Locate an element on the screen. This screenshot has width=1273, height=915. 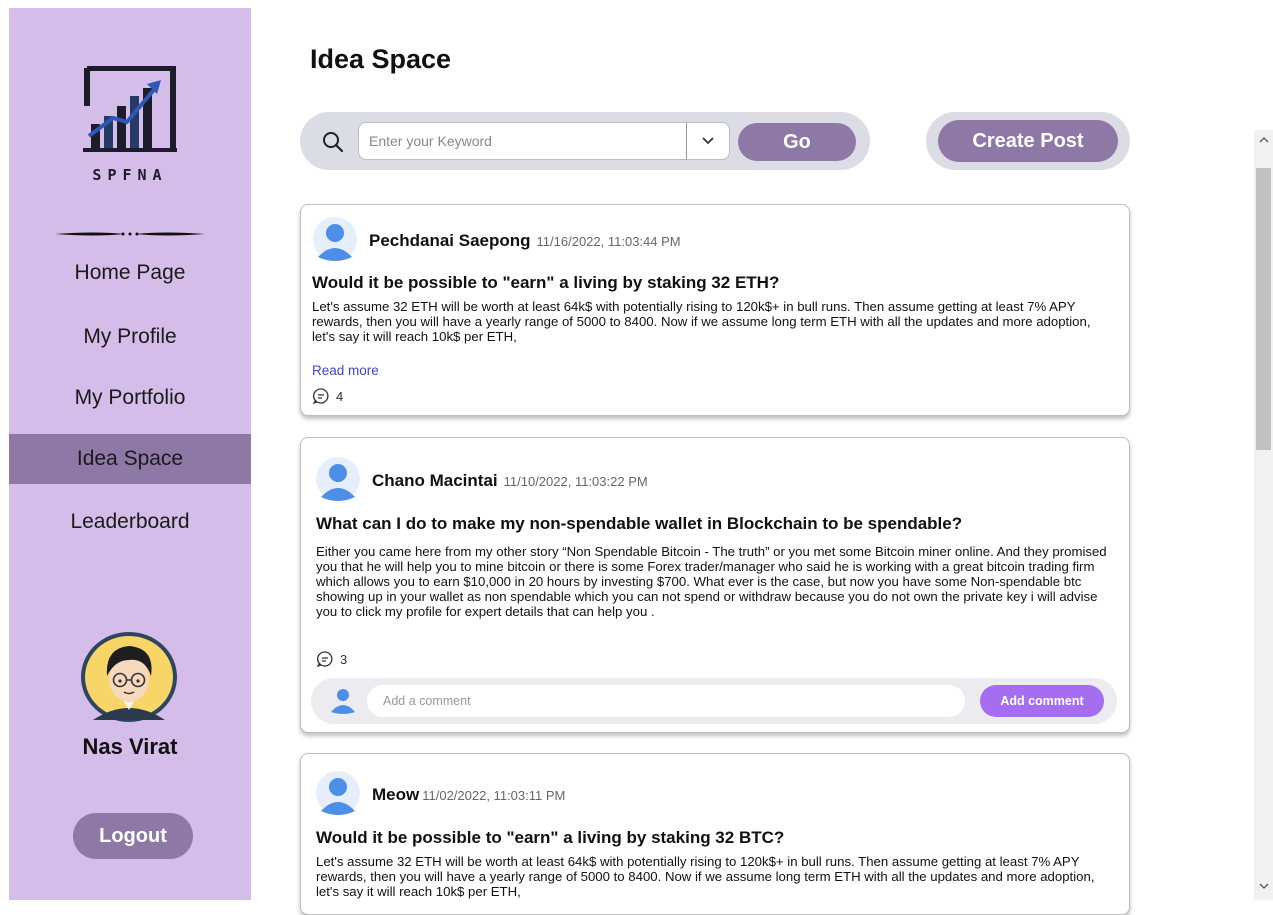
nav-label: Leaderboard is located at coordinates (130, 521).